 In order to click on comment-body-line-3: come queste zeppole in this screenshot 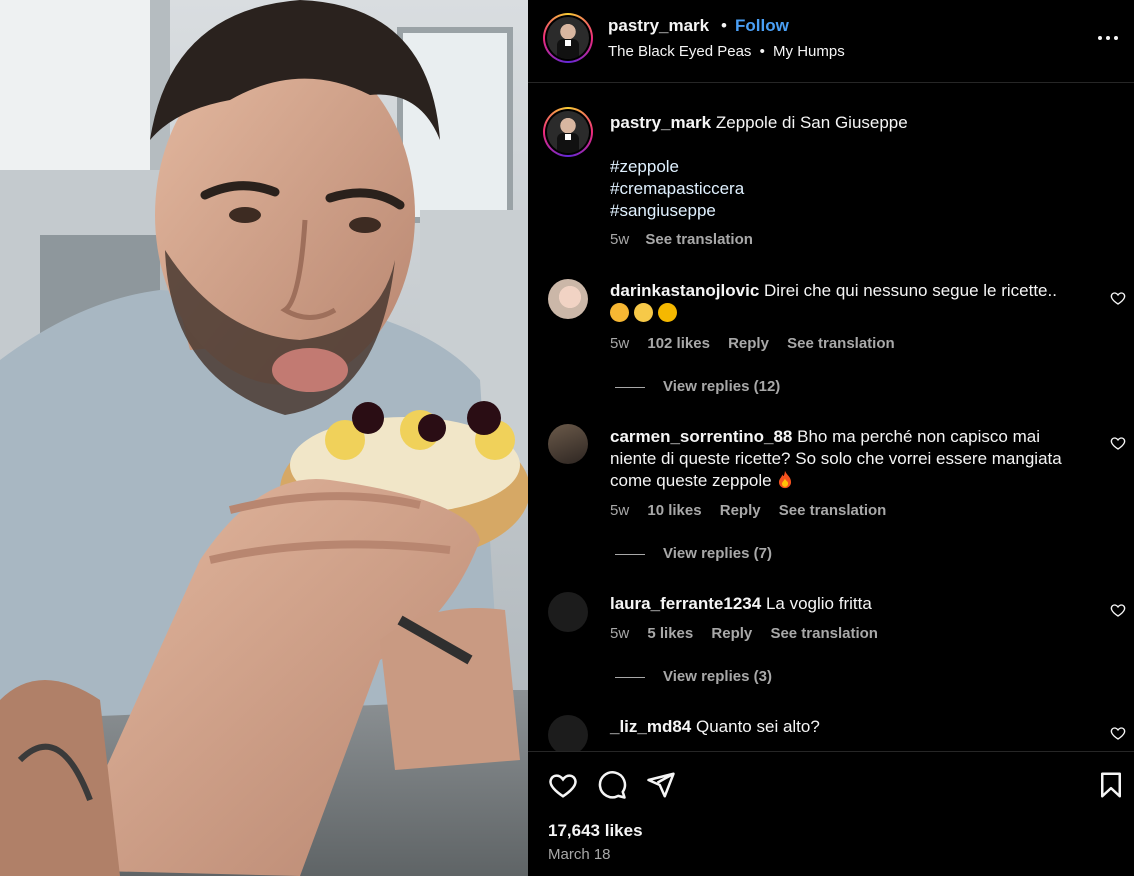, I will do `click(691, 480)`.